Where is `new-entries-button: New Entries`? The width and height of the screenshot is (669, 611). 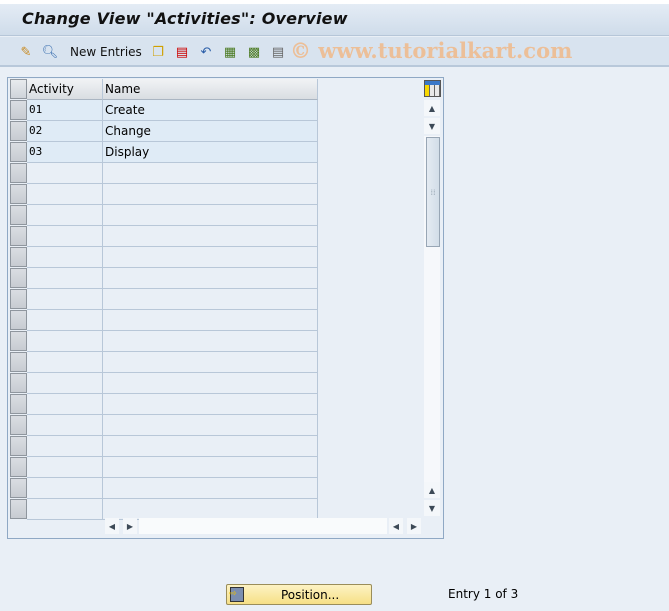 new-entries-button: New Entries is located at coordinates (106, 52).